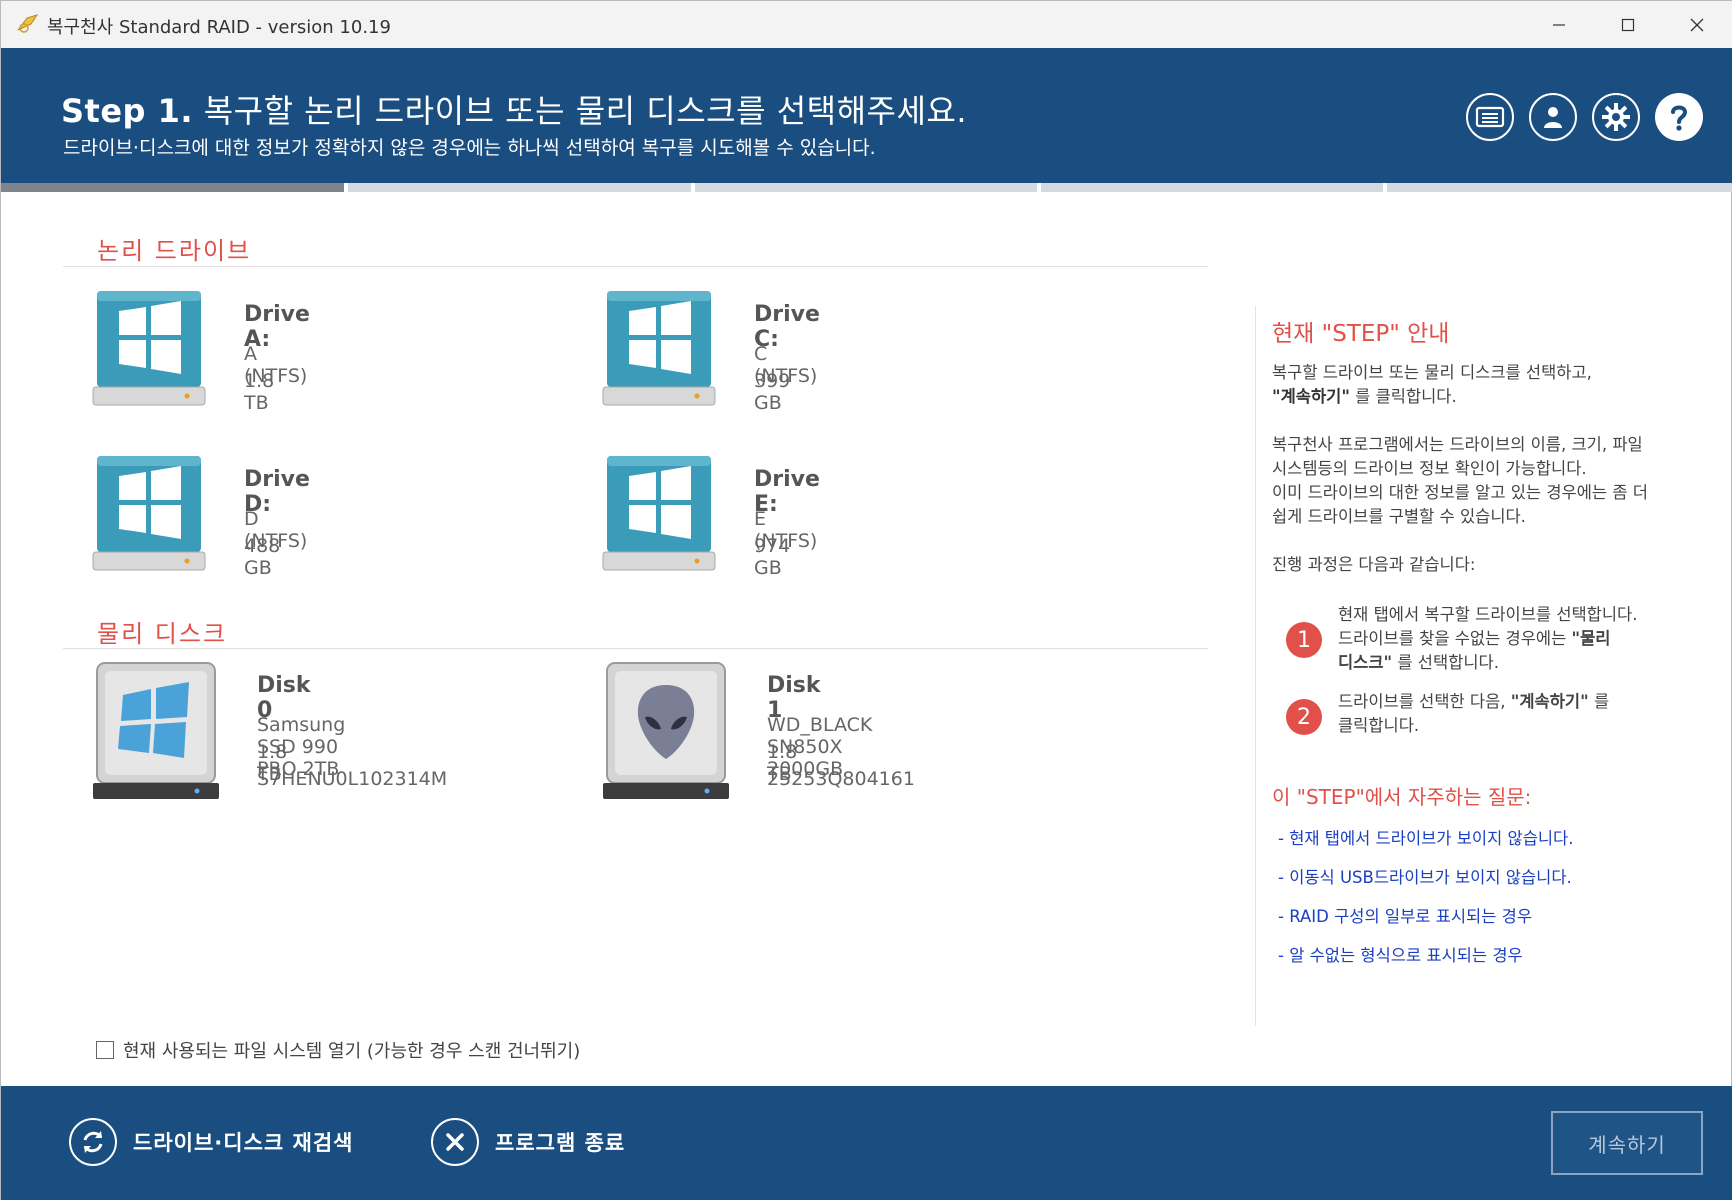 The image size is (1732, 1200). I want to click on guide-step-line: 디스크" 를 선택합니다., so click(1508, 663).